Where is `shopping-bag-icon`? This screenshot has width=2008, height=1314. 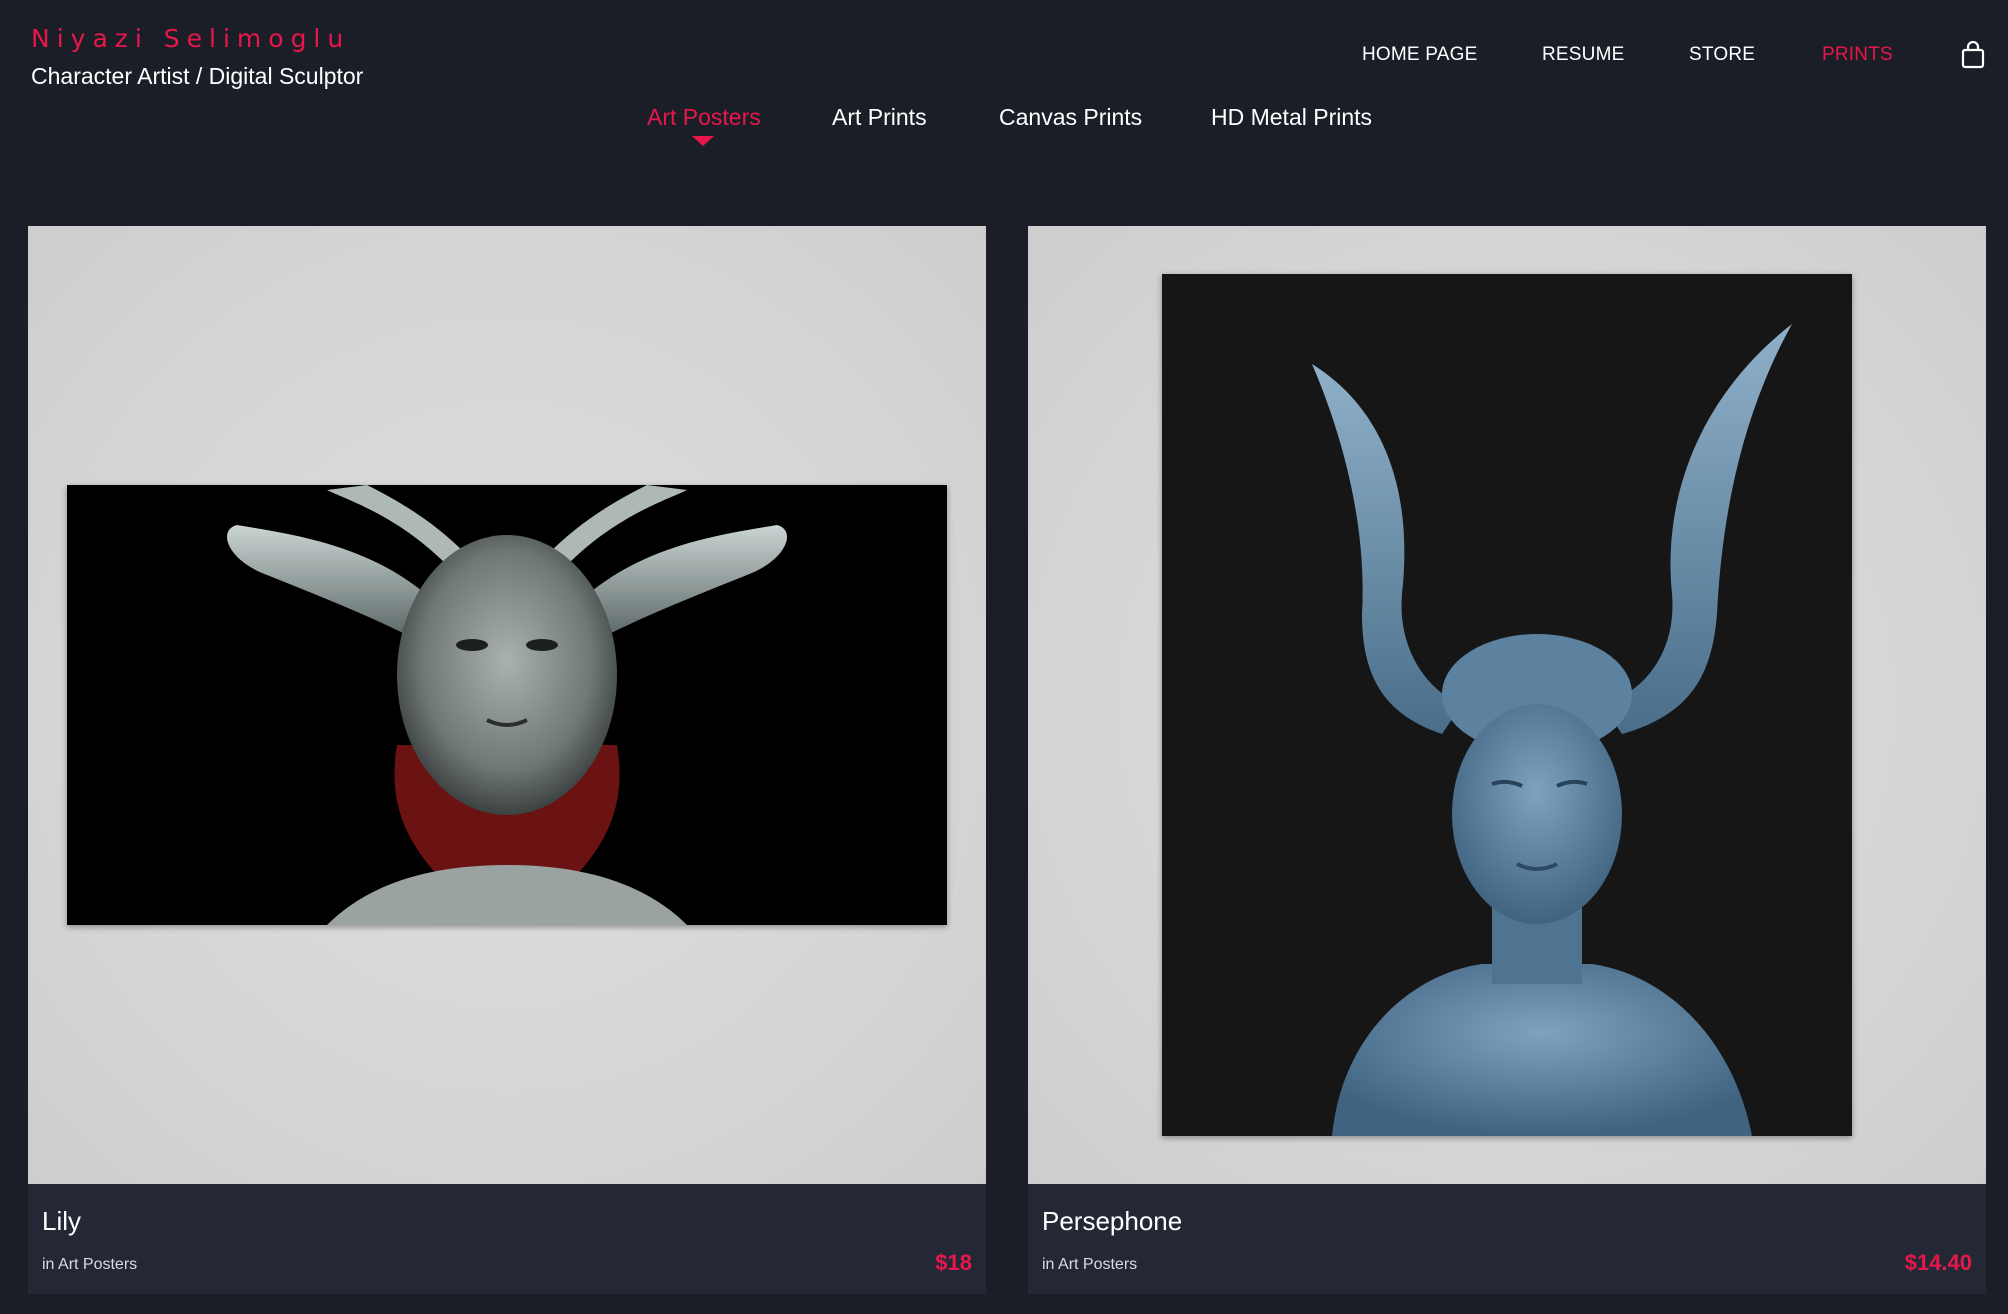
shopping-bag-icon is located at coordinates (1973, 54).